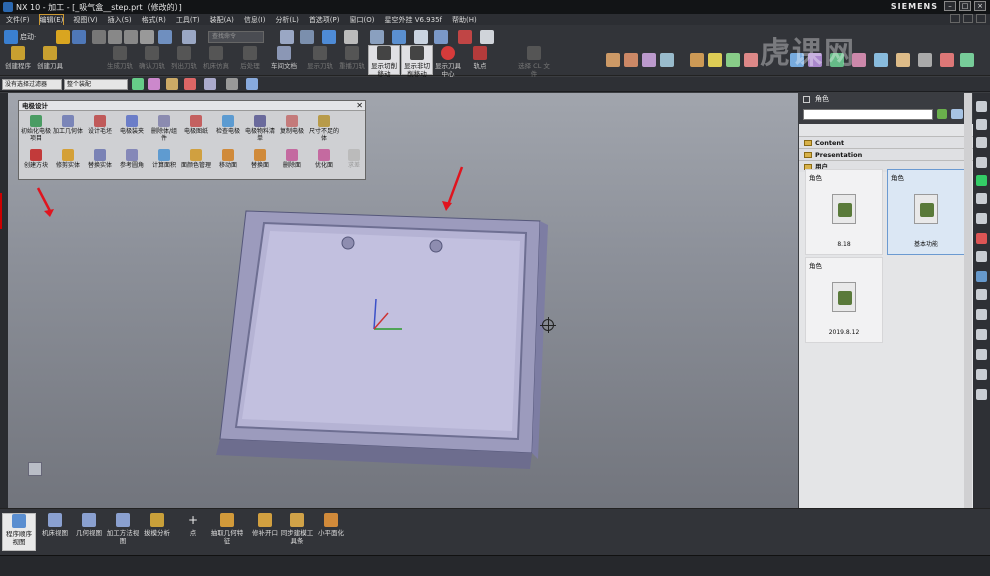  Describe the element at coordinates (255, 20) in the screenshot. I see `menu-info: 信息(I)` at that location.